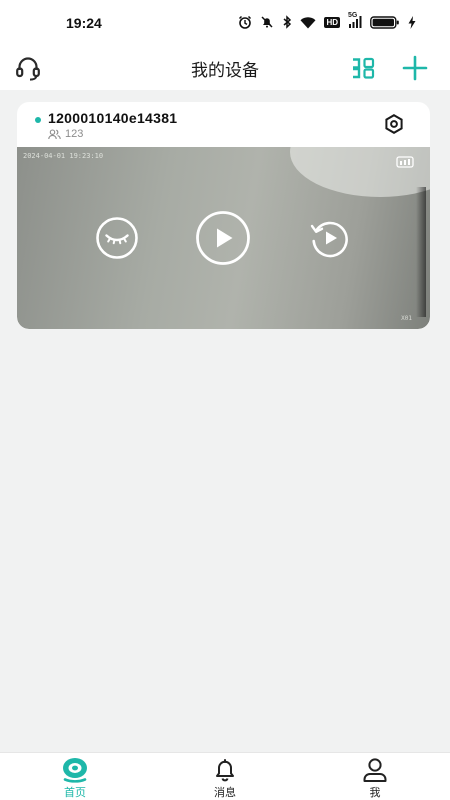  I want to click on signal-badge-icon, so click(405, 162).